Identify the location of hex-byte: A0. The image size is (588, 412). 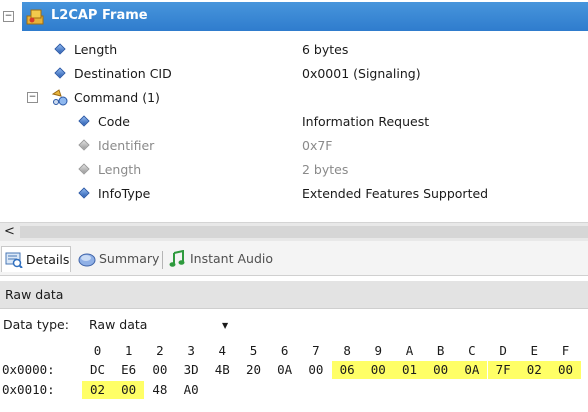
(191, 390).